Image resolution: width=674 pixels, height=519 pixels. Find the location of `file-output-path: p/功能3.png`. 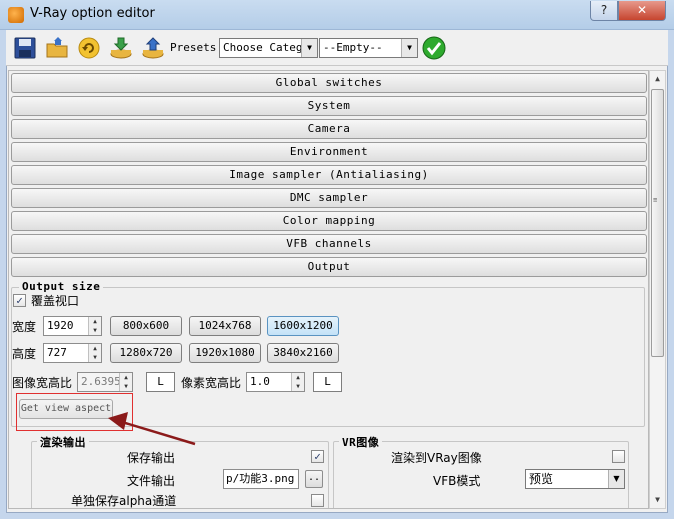

file-output-path: p/功能3.png is located at coordinates (261, 479).